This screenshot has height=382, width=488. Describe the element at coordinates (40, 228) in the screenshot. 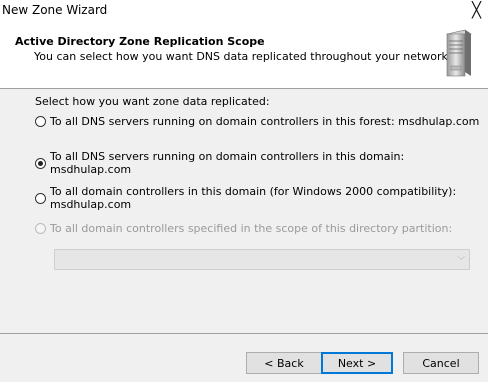

I see `radio-partition` at that location.